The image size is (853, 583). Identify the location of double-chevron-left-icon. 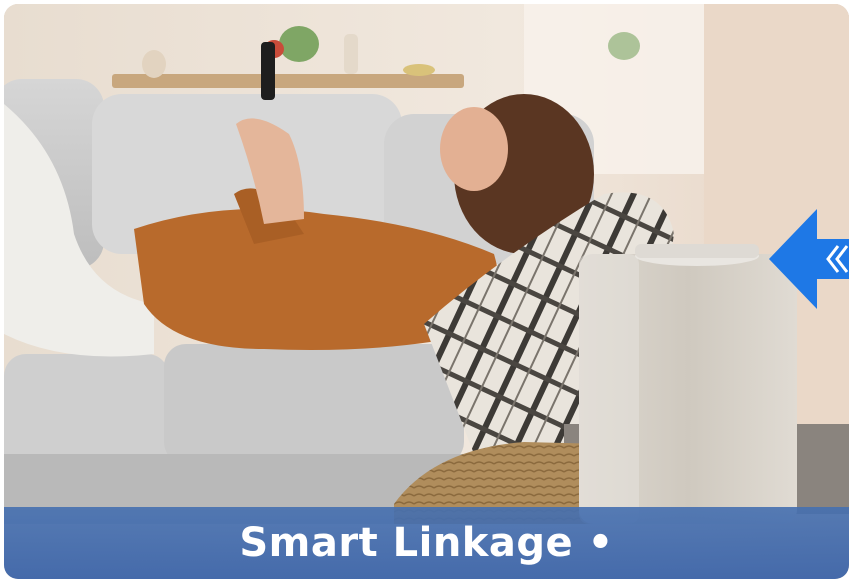
(837, 259).